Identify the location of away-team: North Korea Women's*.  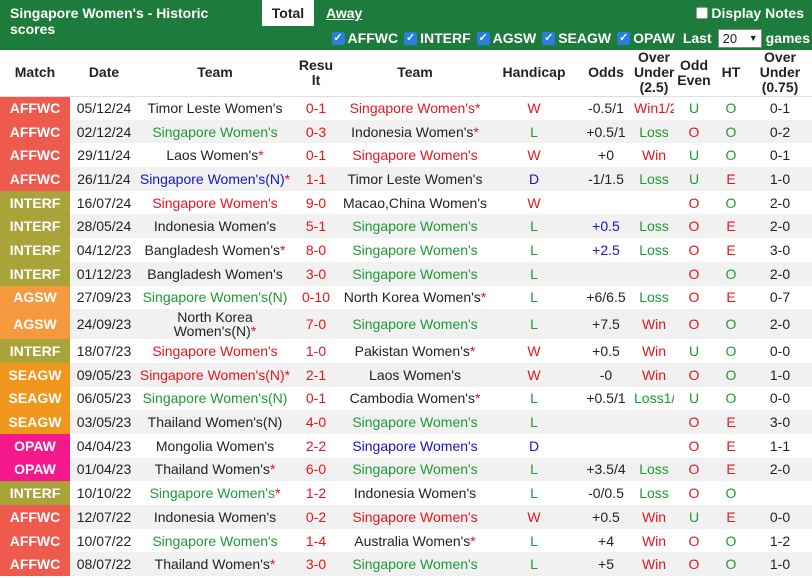
(415, 297).